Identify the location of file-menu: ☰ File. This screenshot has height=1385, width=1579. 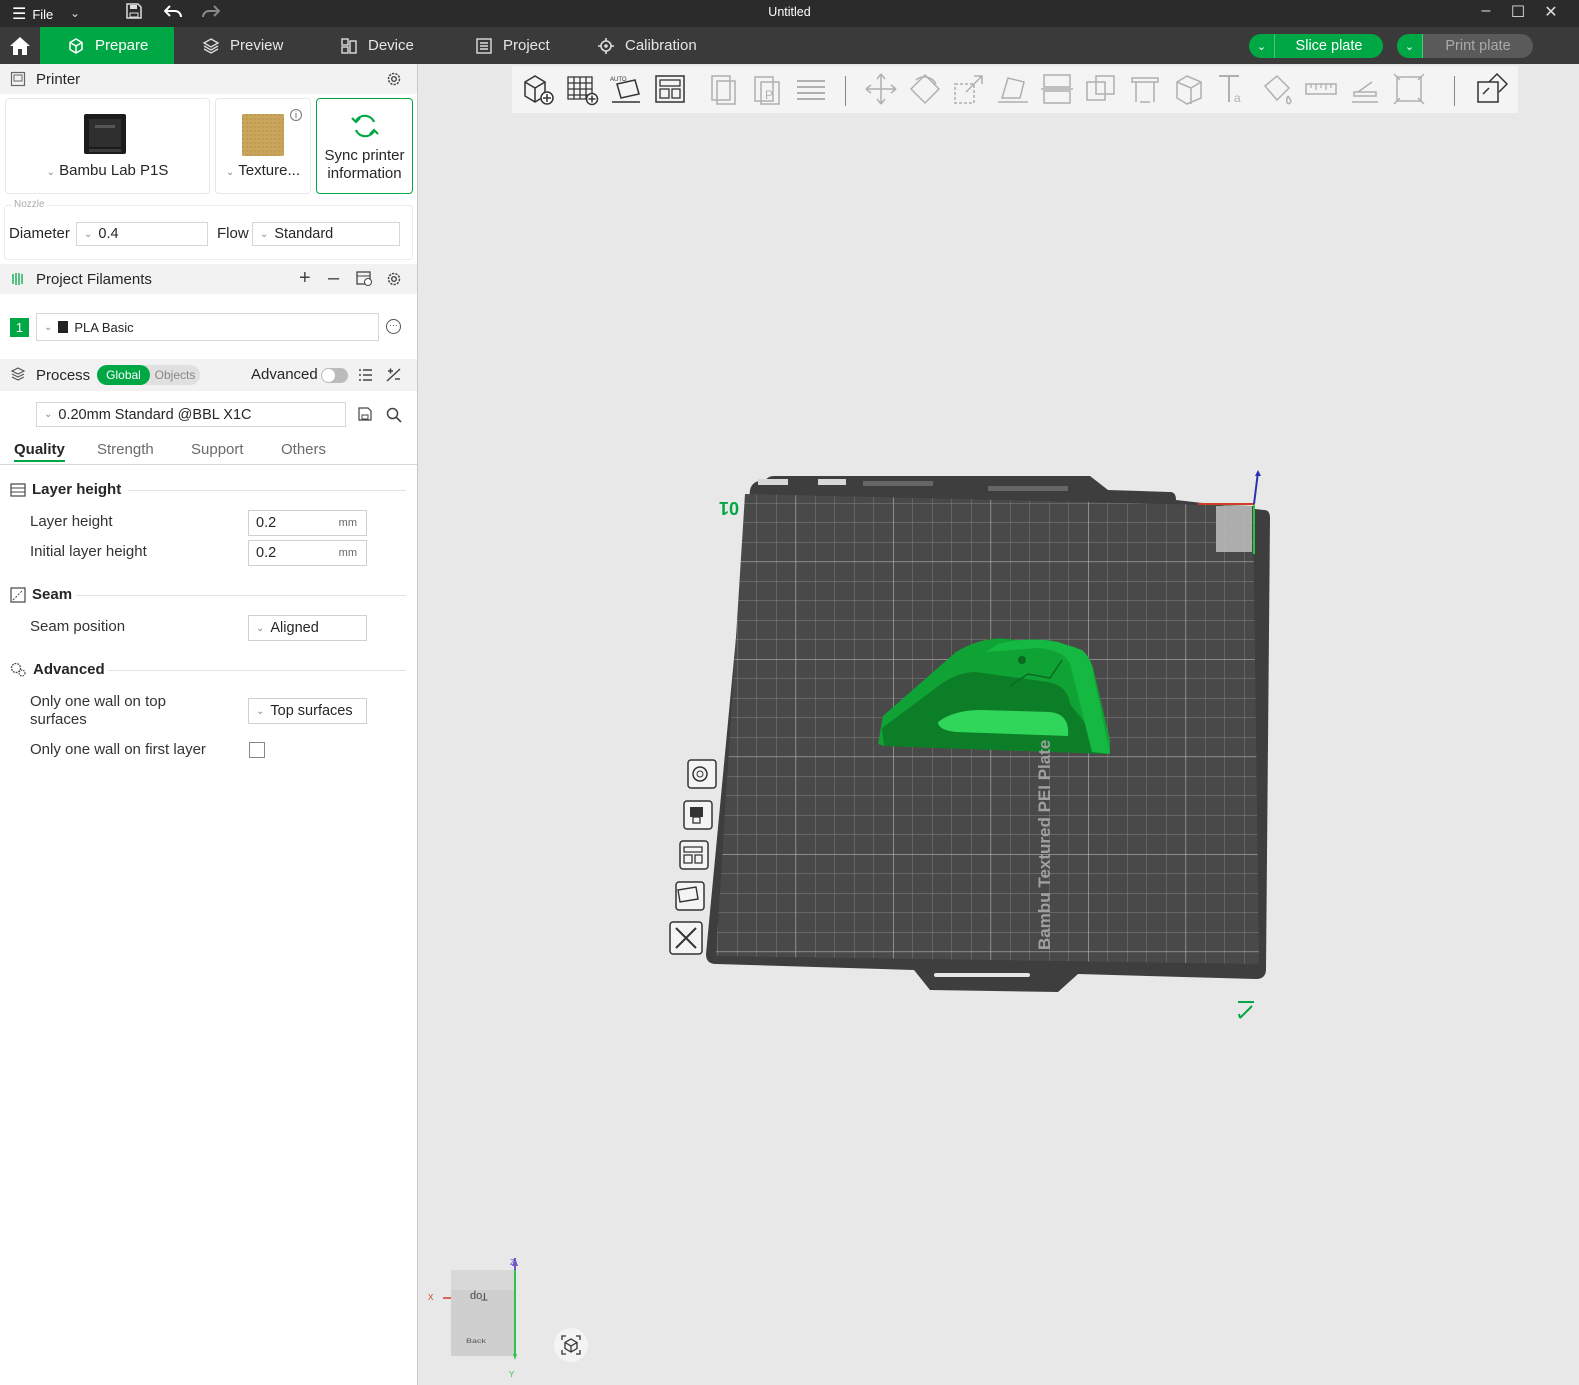
(32, 14).